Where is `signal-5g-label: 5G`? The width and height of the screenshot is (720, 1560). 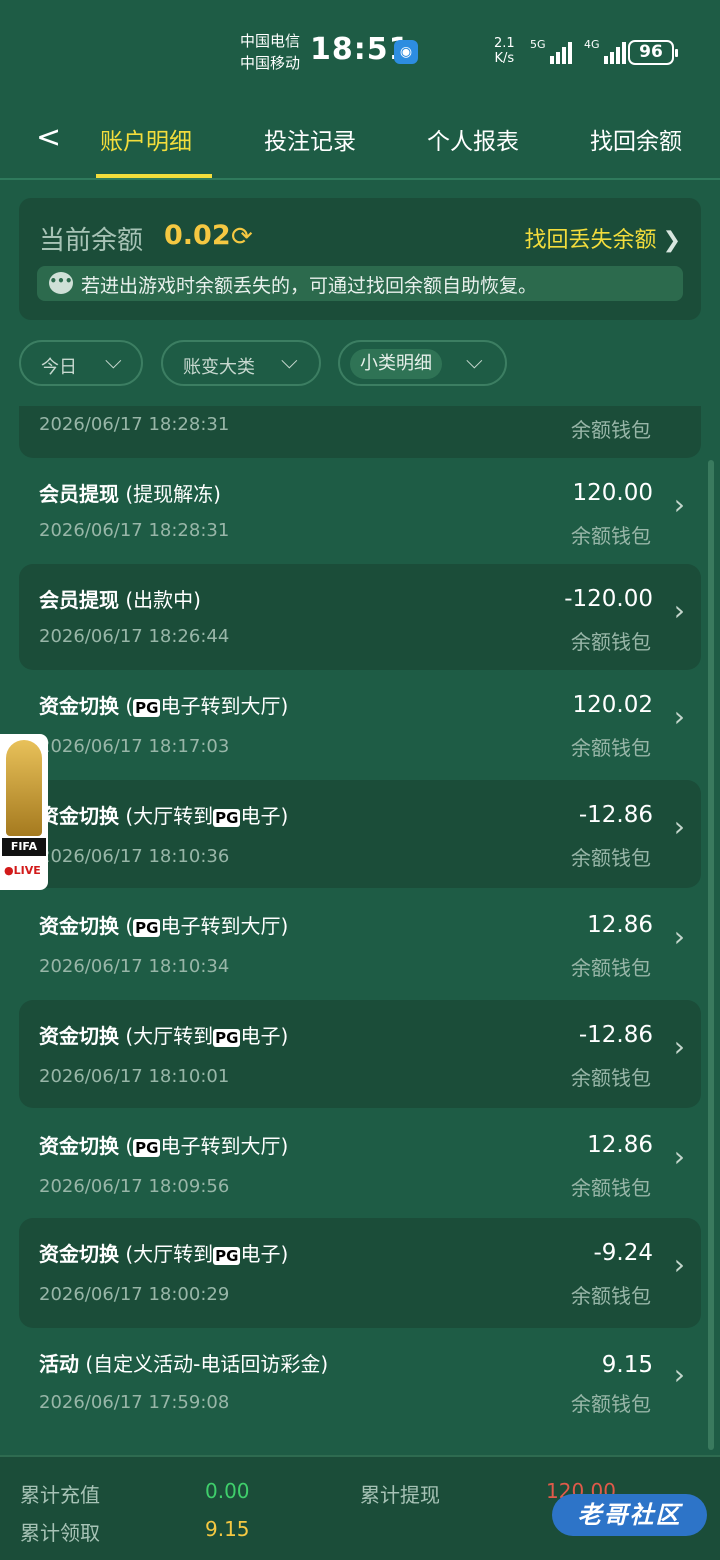
signal-5g-label: 5G is located at coordinates (538, 44).